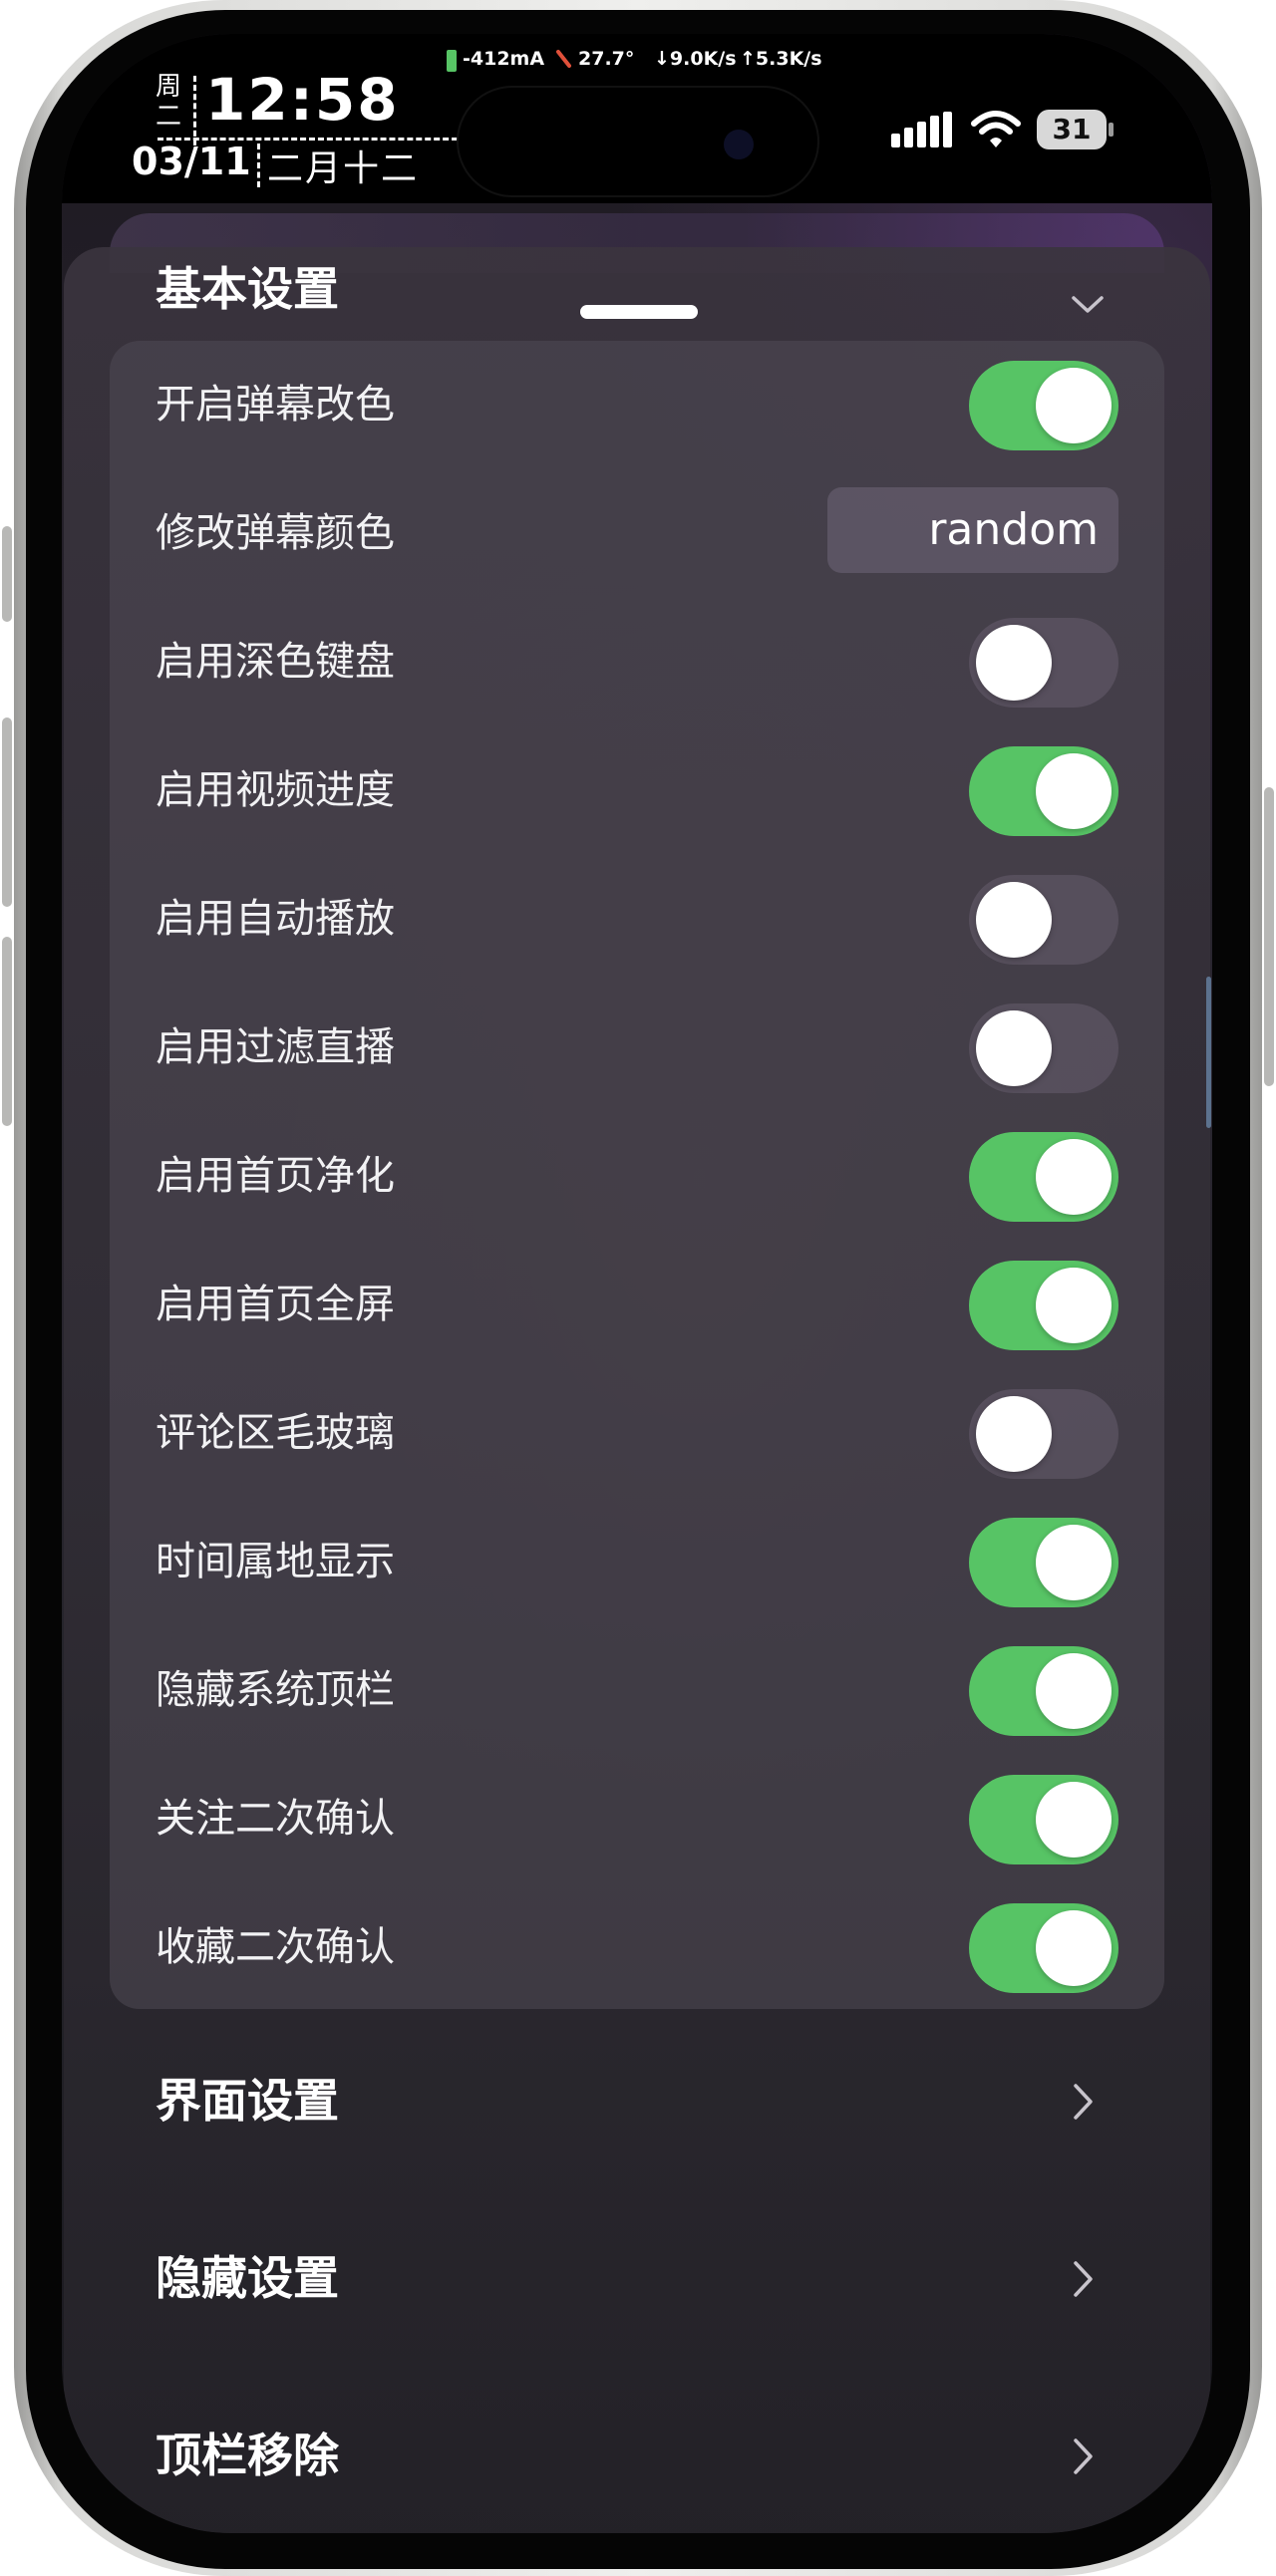  I want to click on battery-current: -412mA, so click(504, 59).